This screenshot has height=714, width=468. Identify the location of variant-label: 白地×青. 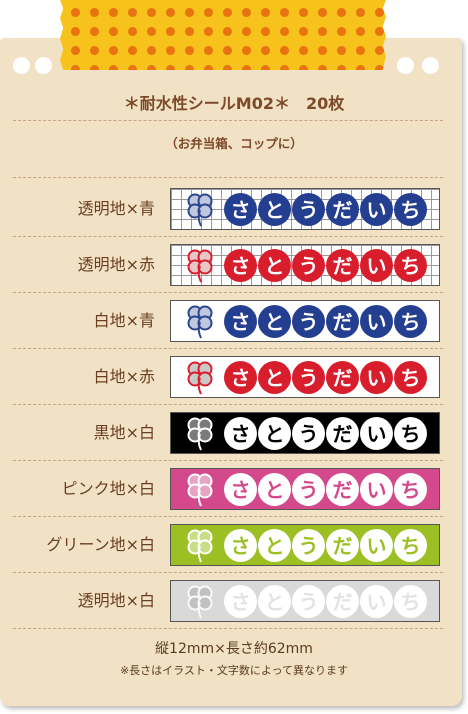
(124, 320).